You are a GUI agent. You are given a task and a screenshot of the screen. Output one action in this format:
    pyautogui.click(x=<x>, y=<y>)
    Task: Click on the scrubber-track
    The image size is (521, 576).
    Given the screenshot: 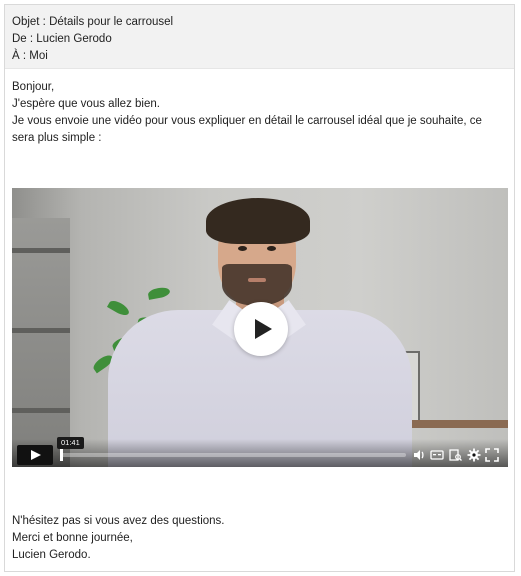 What is the action you would take?
    pyautogui.click(x=233, y=455)
    